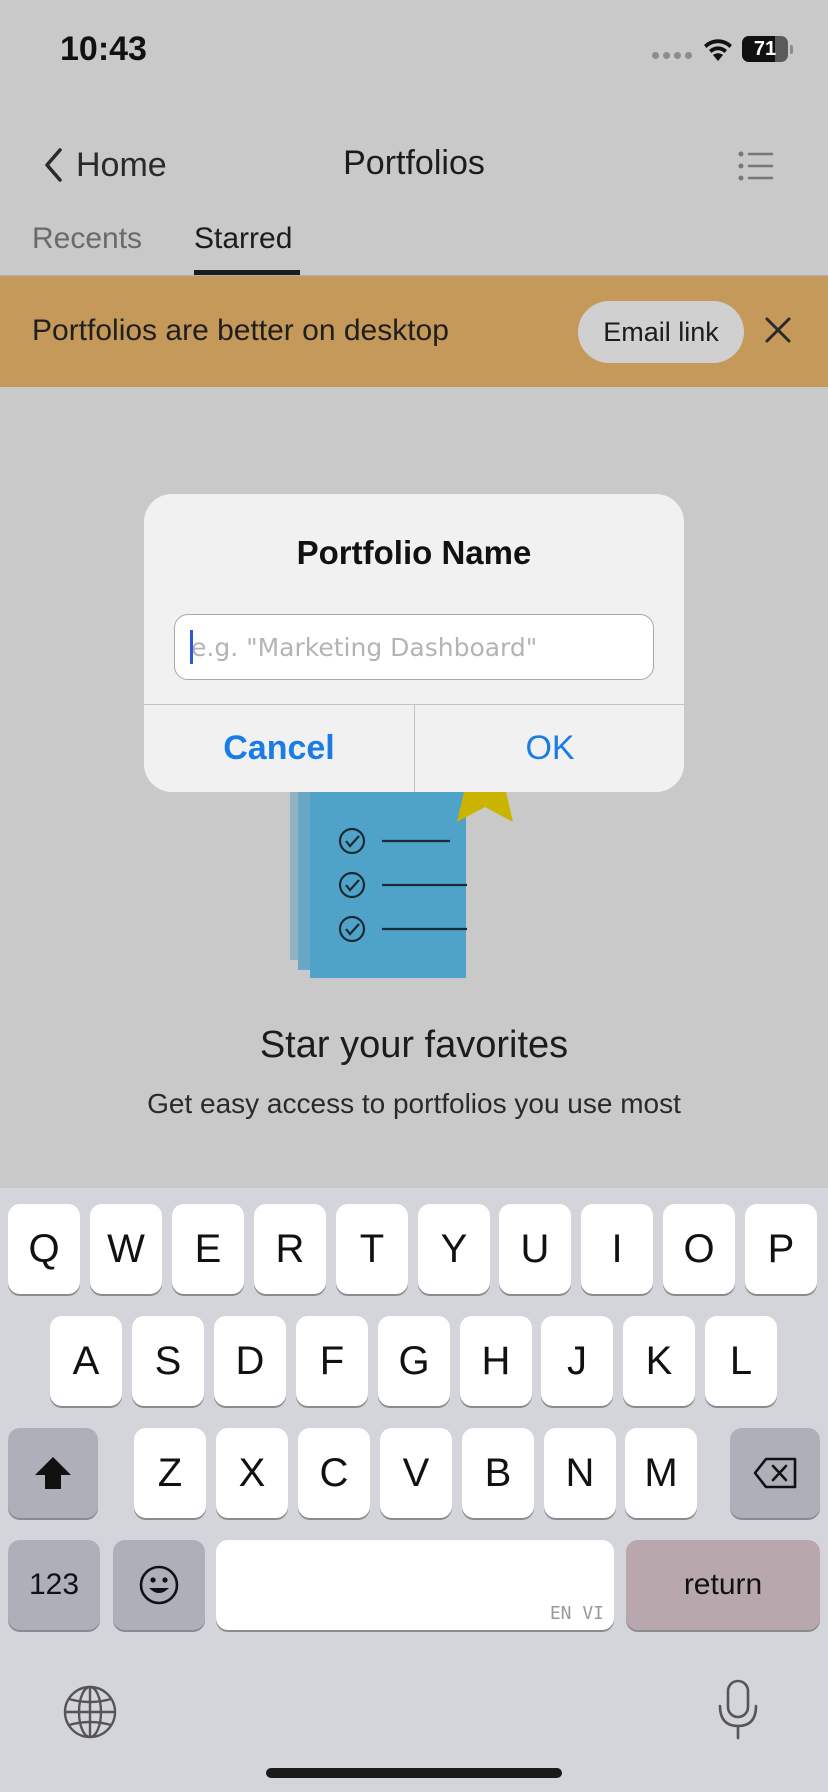 The height and width of the screenshot is (1792, 828). Describe the element at coordinates (170, 1473) in the screenshot. I see `key-z: Z` at that location.